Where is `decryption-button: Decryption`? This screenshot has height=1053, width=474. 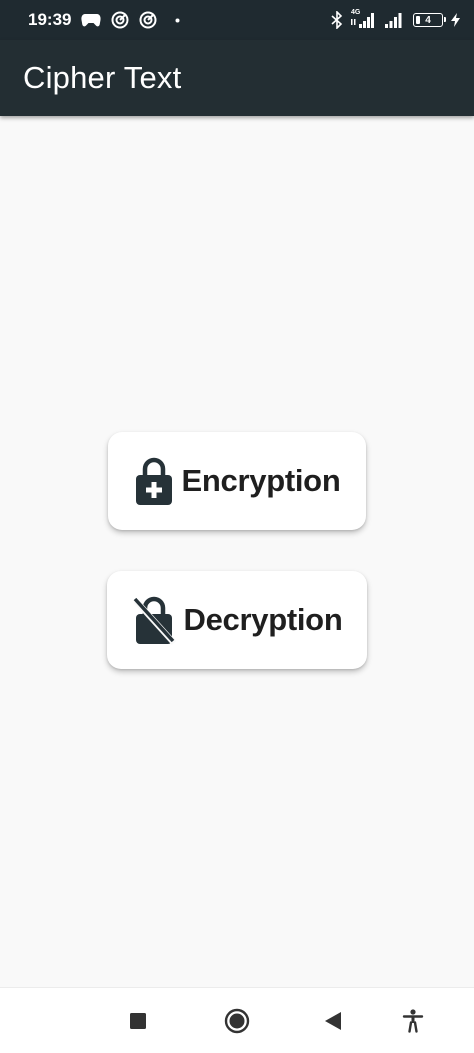 decryption-button: Decryption is located at coordinates (237, 620).